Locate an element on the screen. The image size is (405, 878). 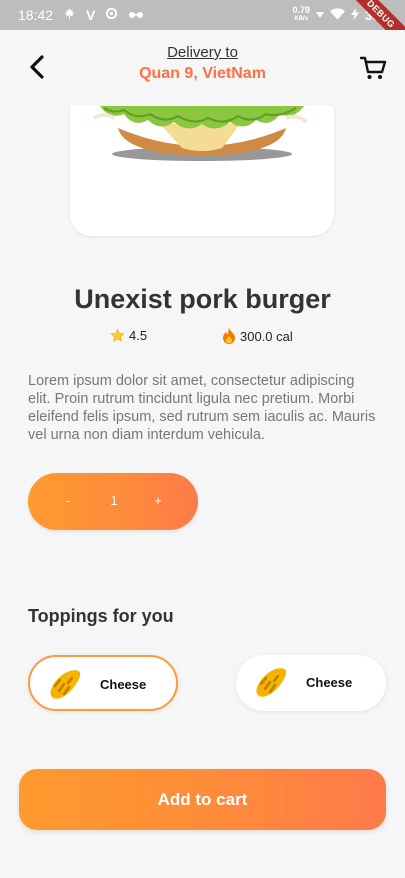
product-title: Unexist pork burger is located at coordinates (202, 299).